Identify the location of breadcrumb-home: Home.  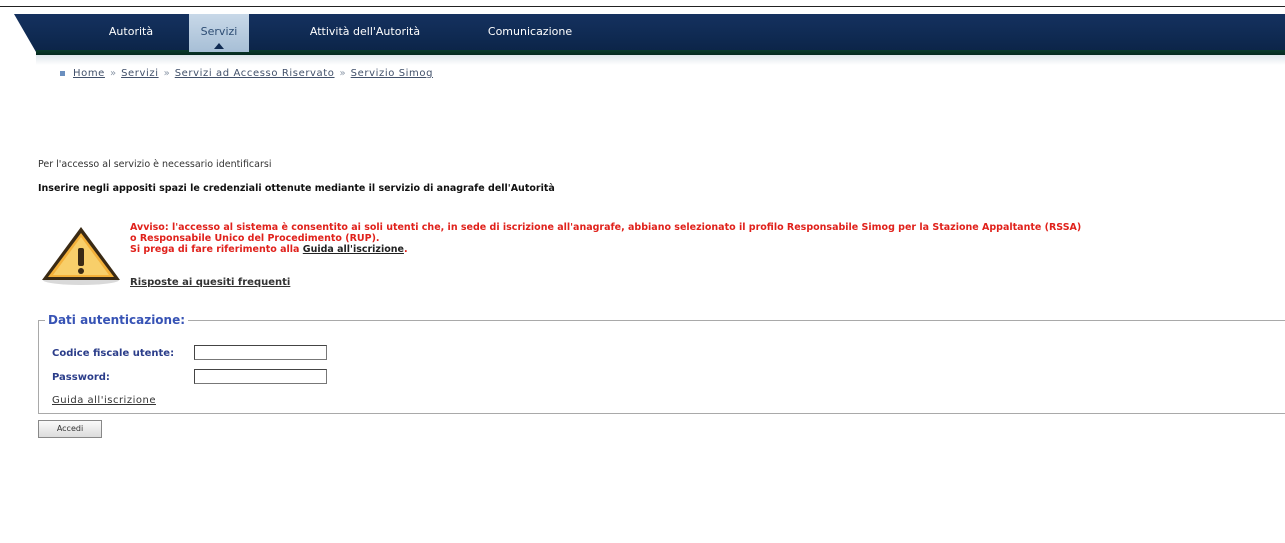
(89, 73).